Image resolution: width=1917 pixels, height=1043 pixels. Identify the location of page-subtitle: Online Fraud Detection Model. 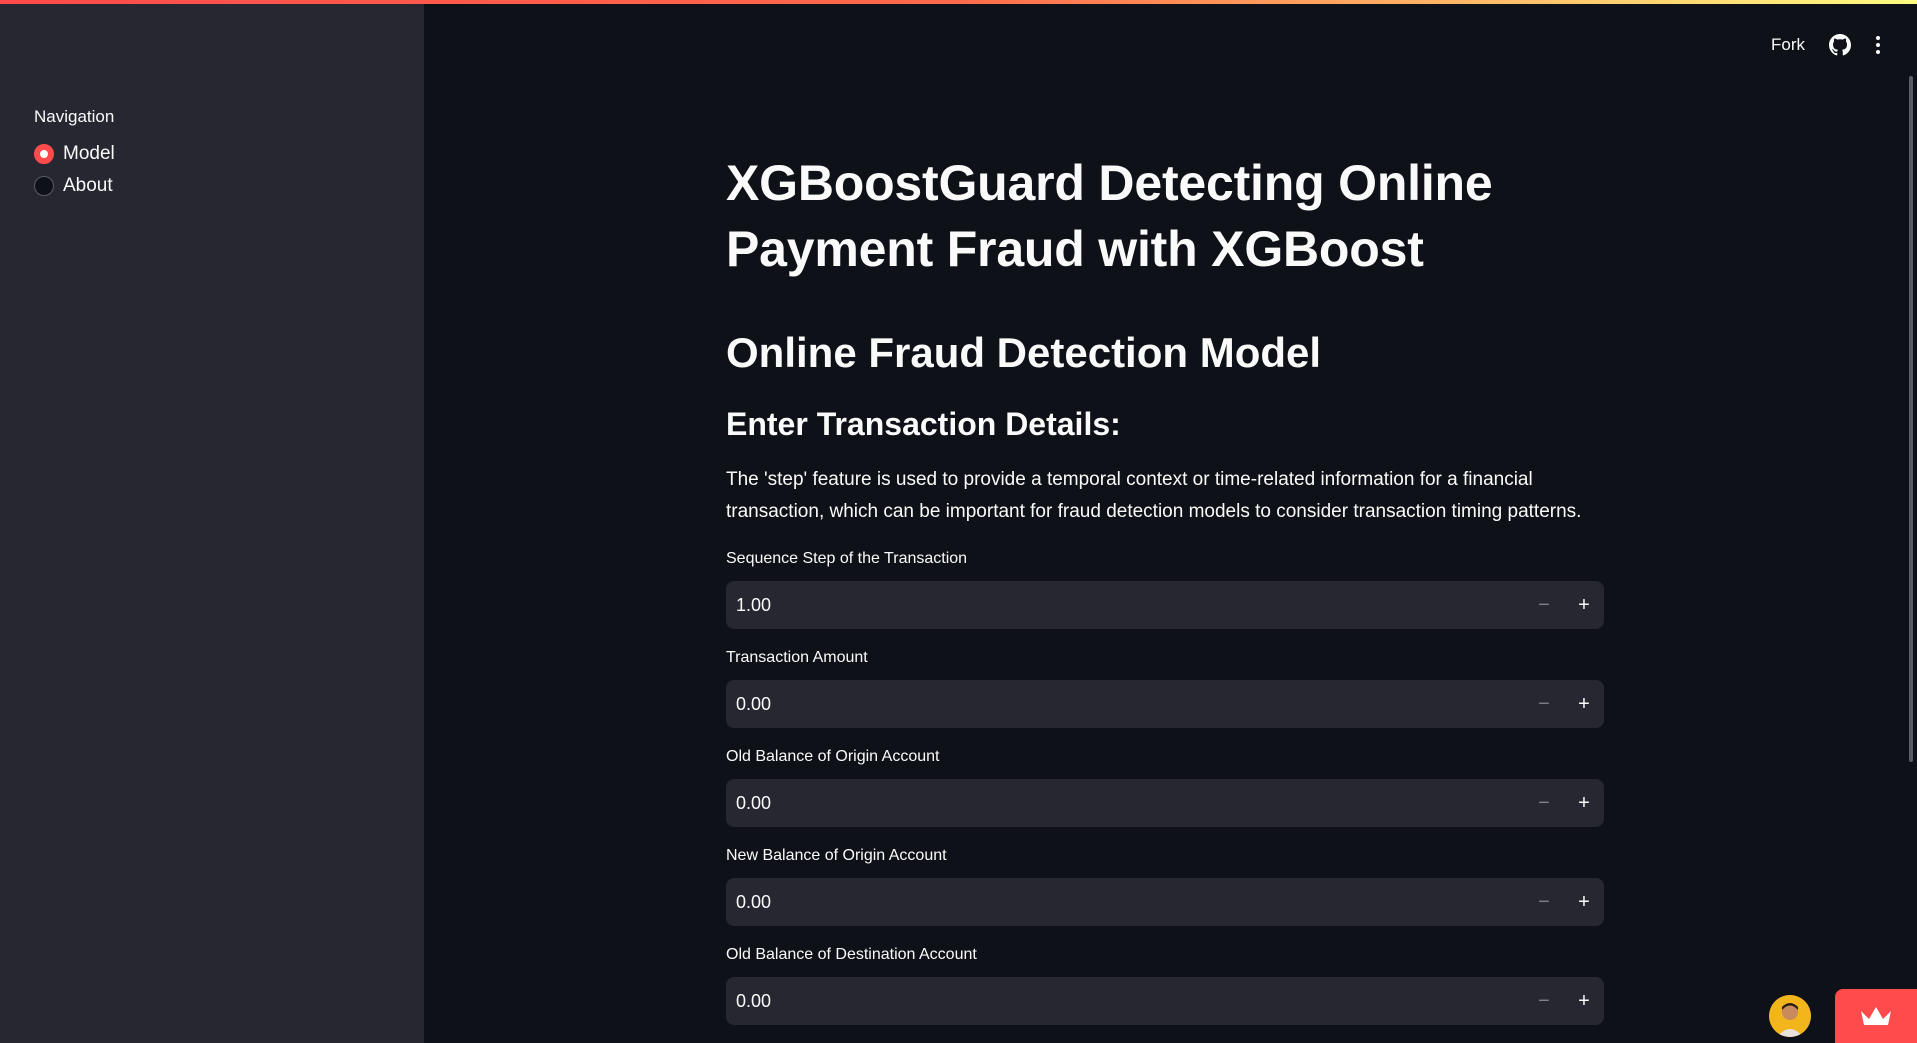
(1024, 352).